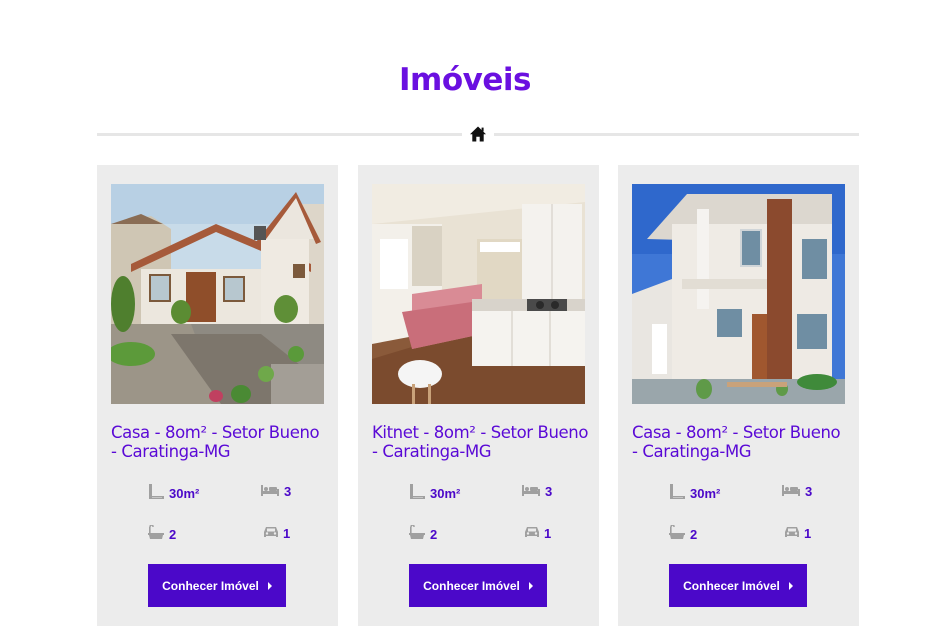  I want to click on home-icon, so click(478, 134).